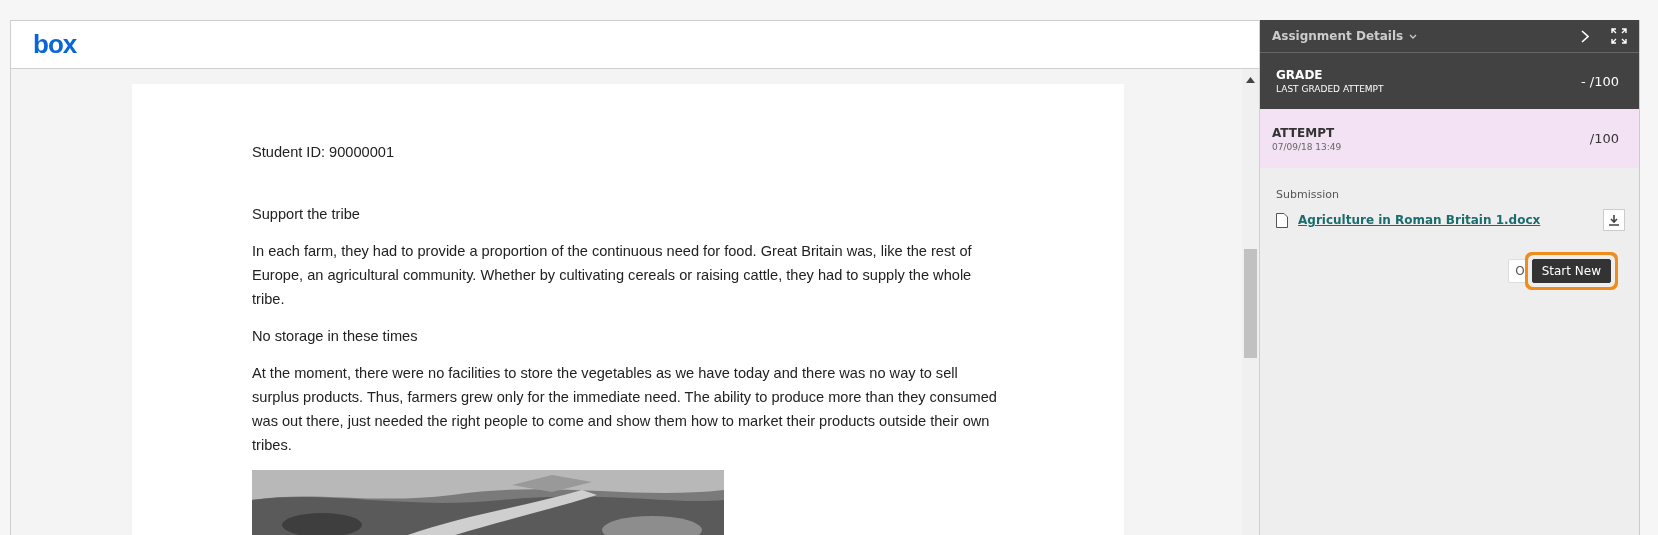 This screenshot has height=535, width=1658. What do you see at coordinates (1445, 220) in the screenshot?
I see `file-link: Agriculture in Roman Britain 1.docx` at bounding box center [1445, 220].